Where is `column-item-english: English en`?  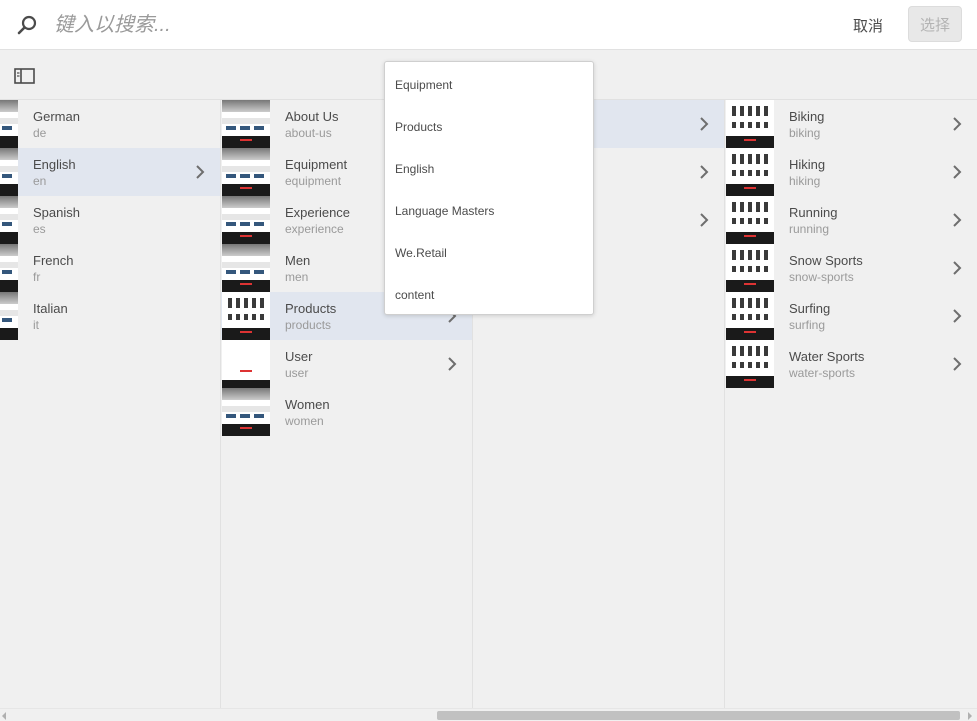 column-item-english: English en is located at coordinates (110, 172).